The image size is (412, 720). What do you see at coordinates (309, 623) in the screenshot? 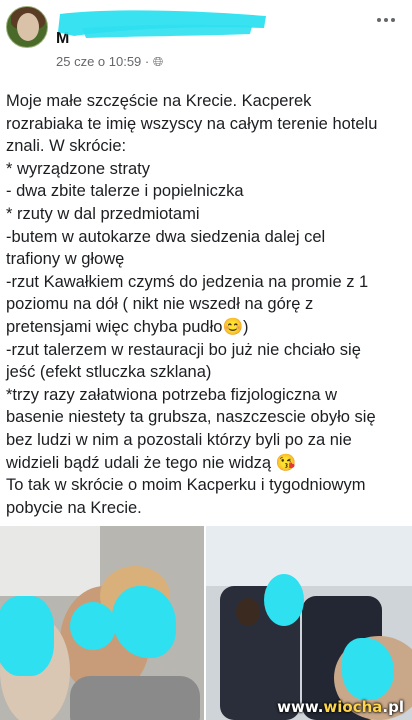
I see `photo-ferry-seats` at bounding box center [309, 623].